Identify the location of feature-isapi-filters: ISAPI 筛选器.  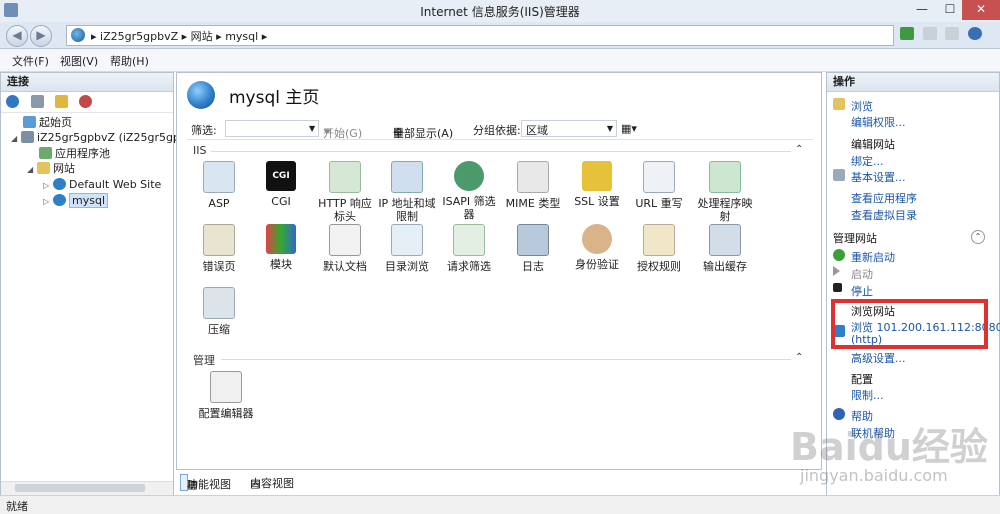
(469, 191).